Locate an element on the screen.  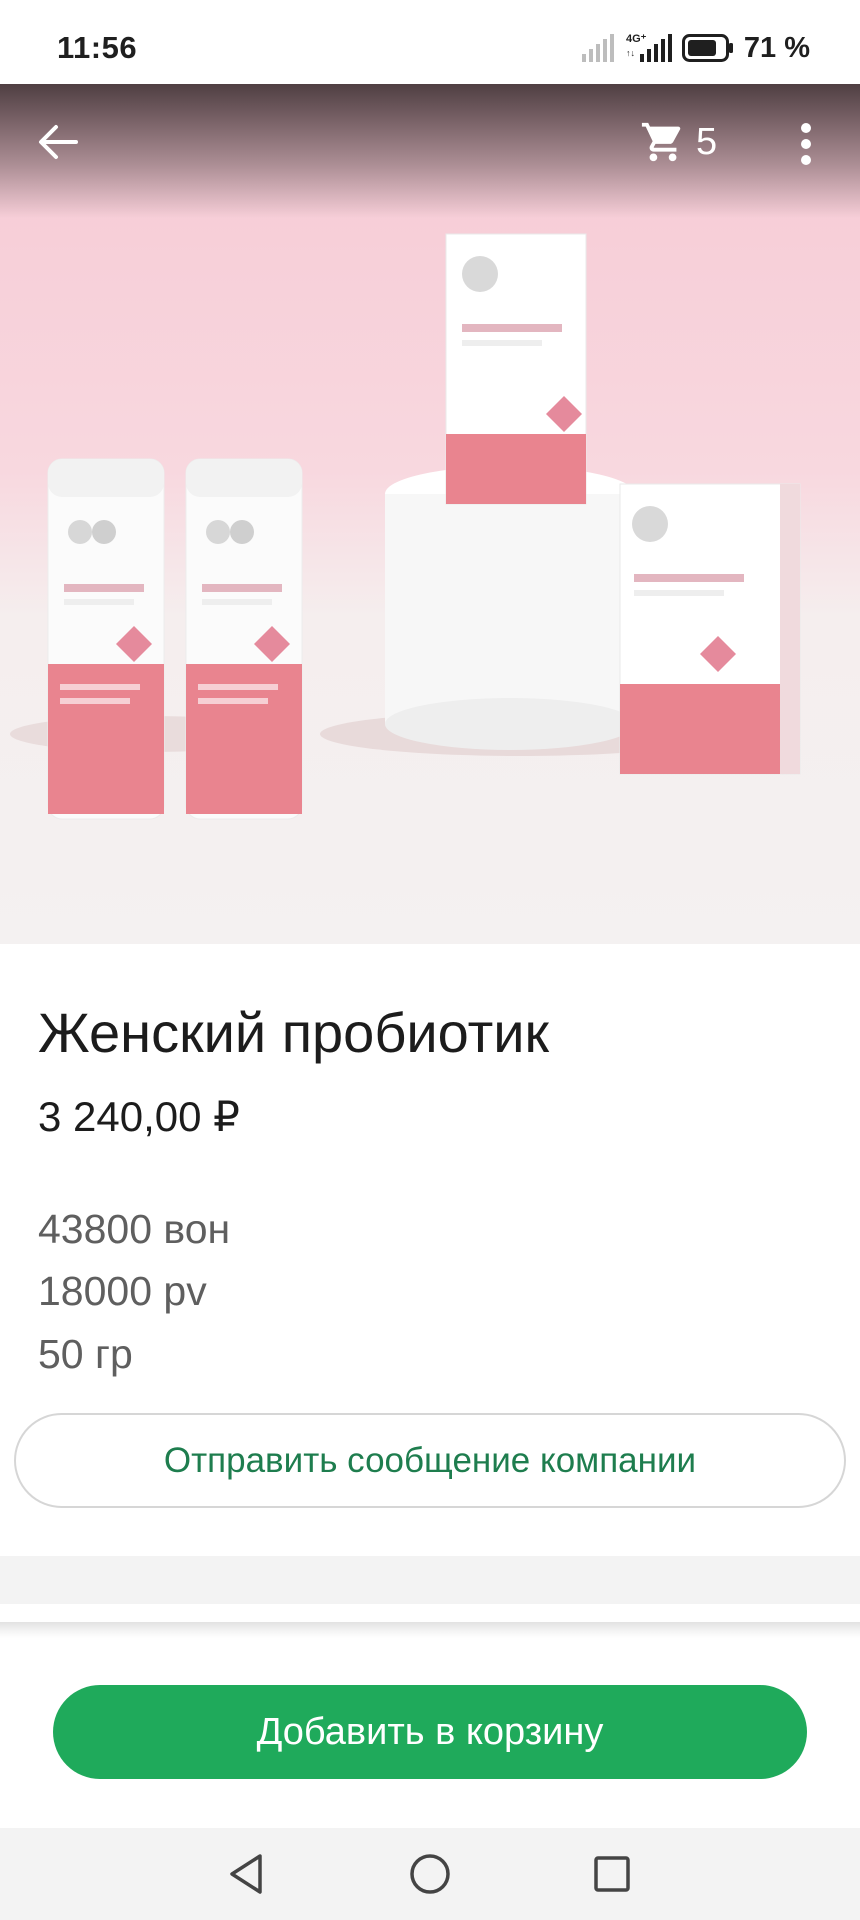
cart-button: 5 is located at coordinates (678, 142).